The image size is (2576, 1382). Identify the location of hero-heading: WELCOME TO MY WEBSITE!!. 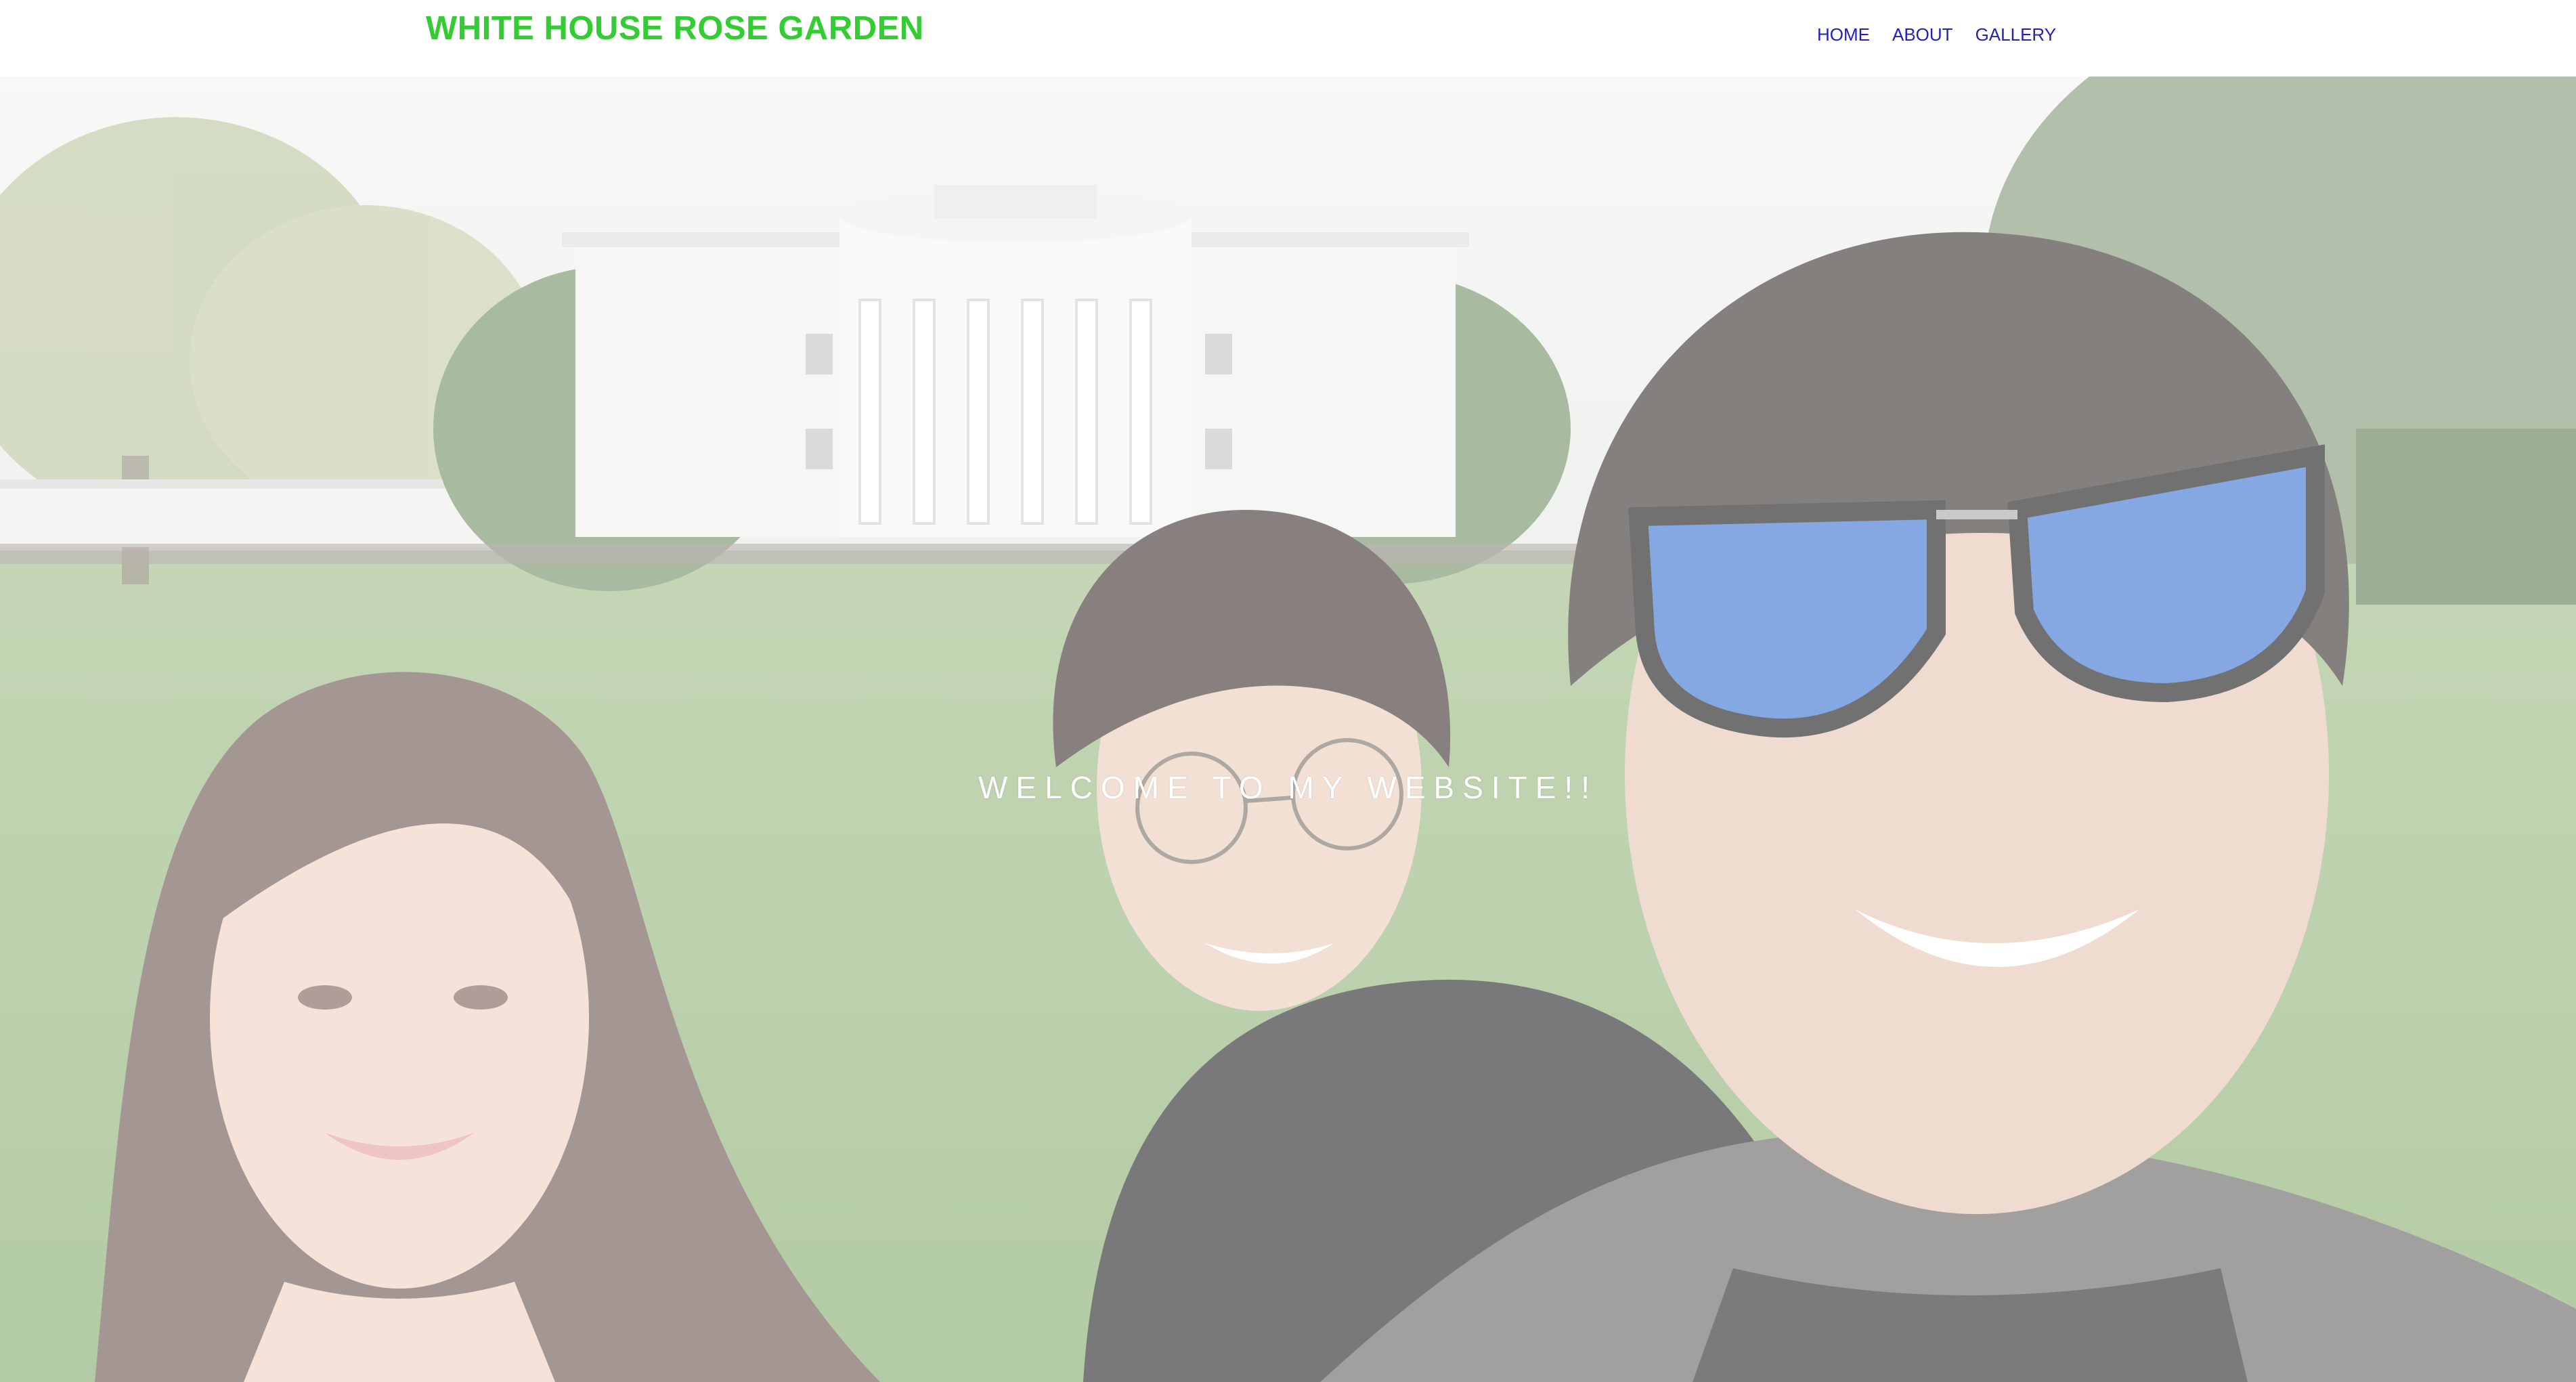
(1288, 788).